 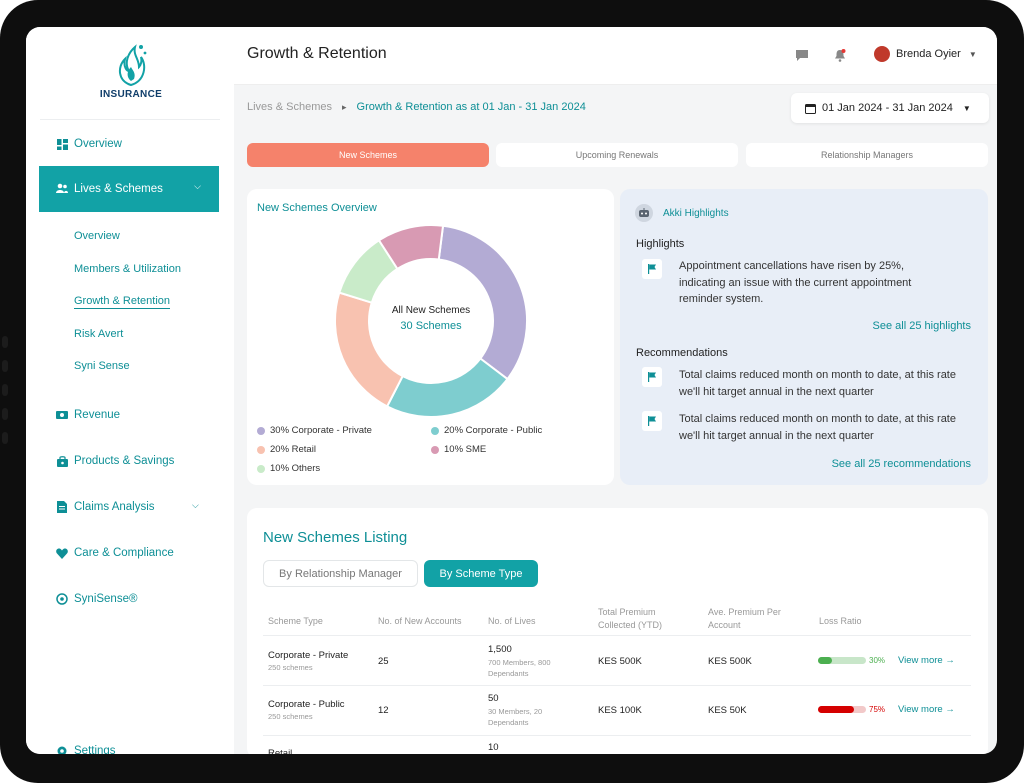 What do you see at coordinates (515, 717) in the screenshot?
I see `lives-detail: 30 Members, 20 Dependants` at bounding box center [515, 717].